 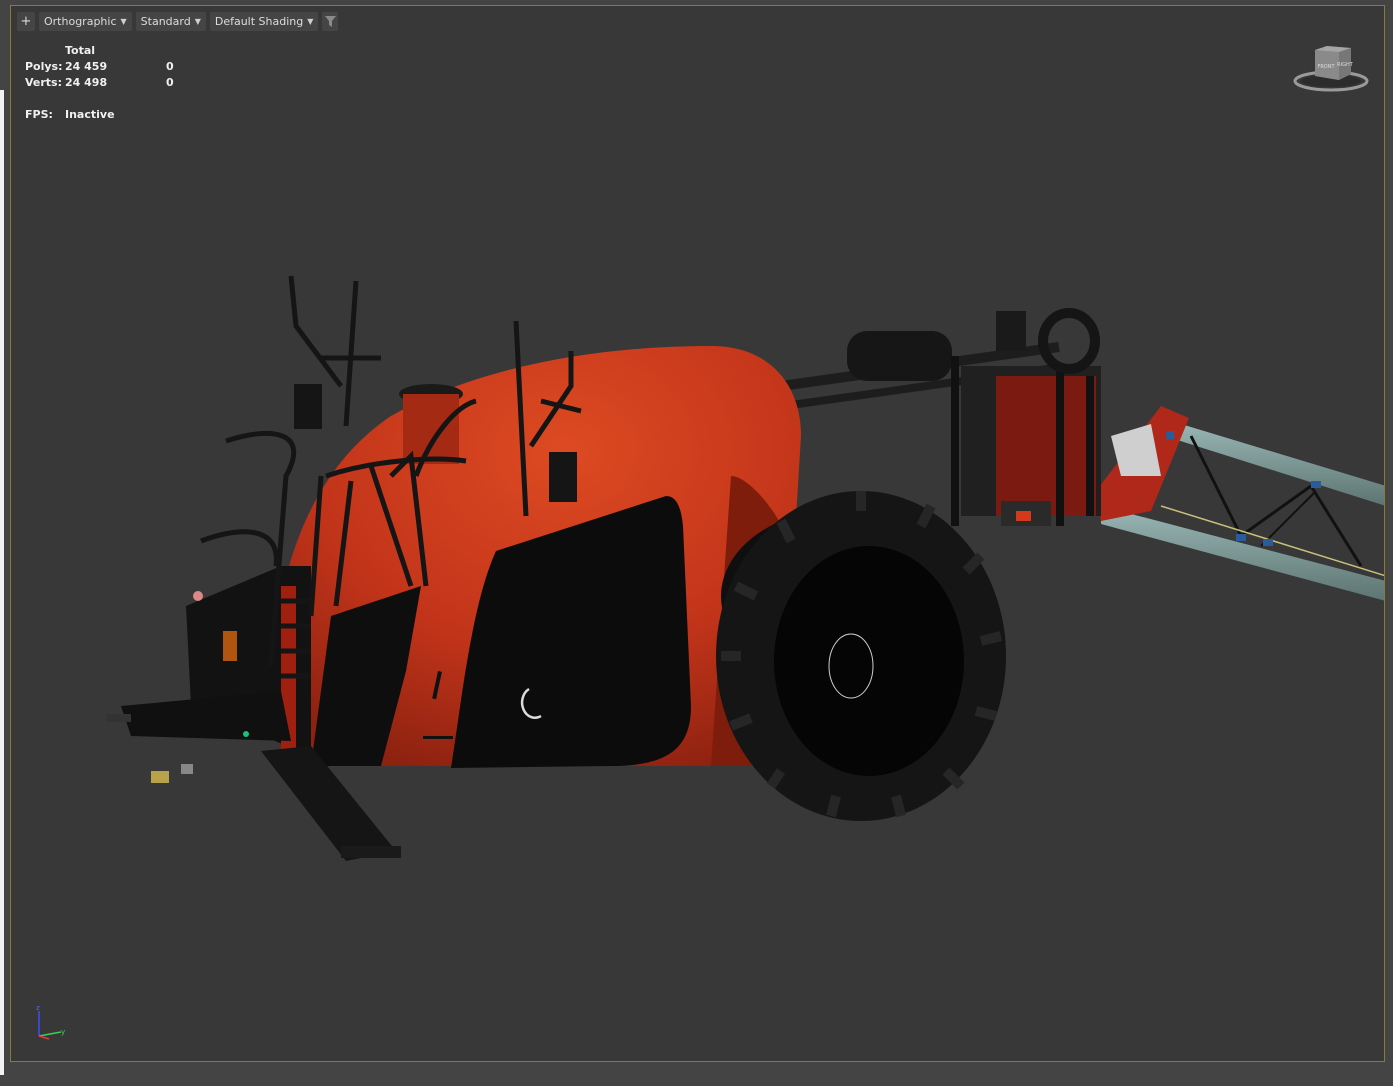 I want to click on side-box, so click(x=563, y=477).